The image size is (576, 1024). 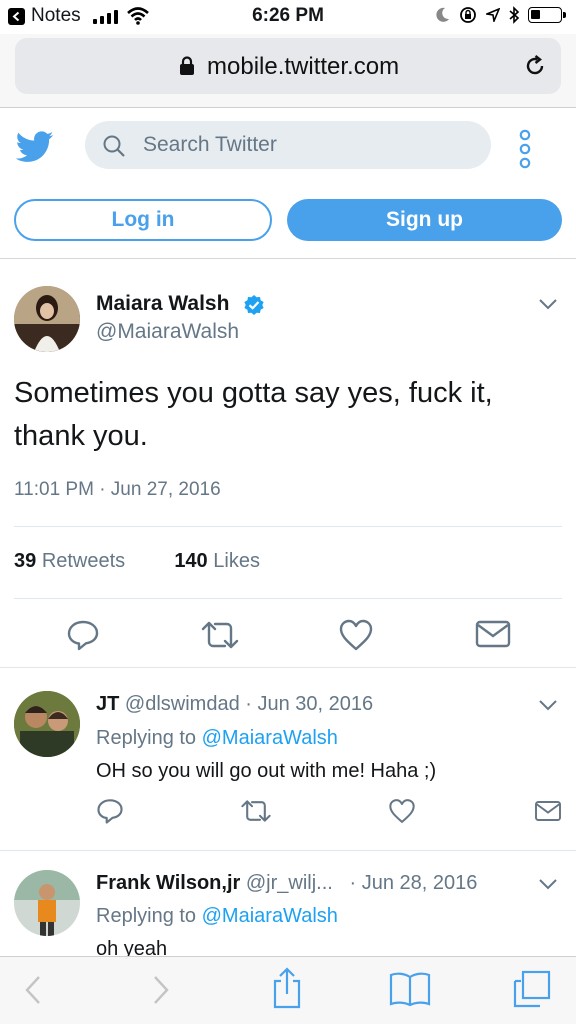 I want to click on twitter-bird-icon, so click(x=35, y=147).